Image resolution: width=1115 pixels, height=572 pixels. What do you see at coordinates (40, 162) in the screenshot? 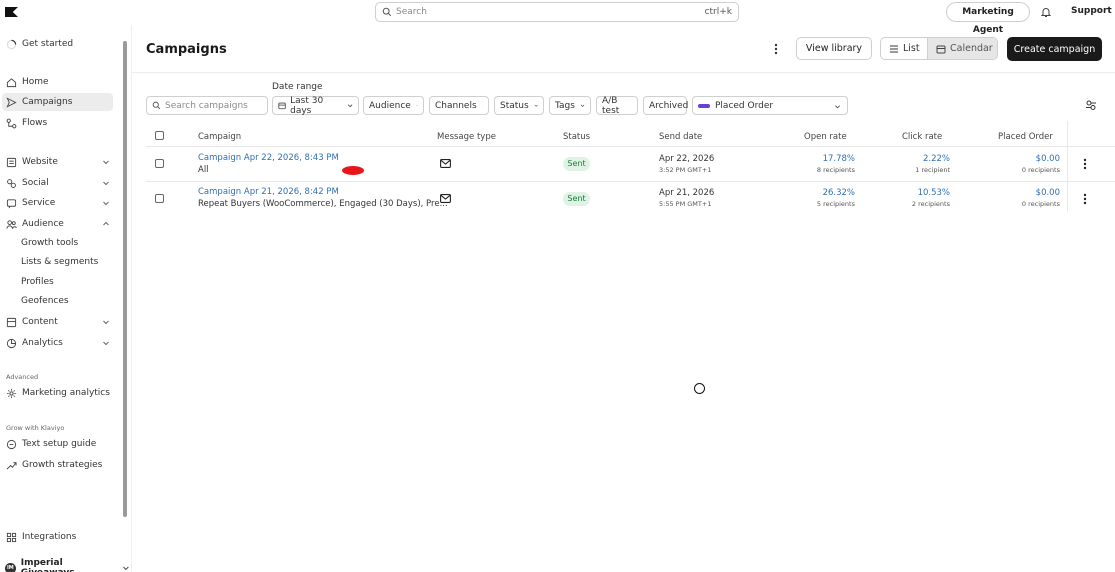
I see `sidebar-item-label: Website` at bounding box center [40, 162].